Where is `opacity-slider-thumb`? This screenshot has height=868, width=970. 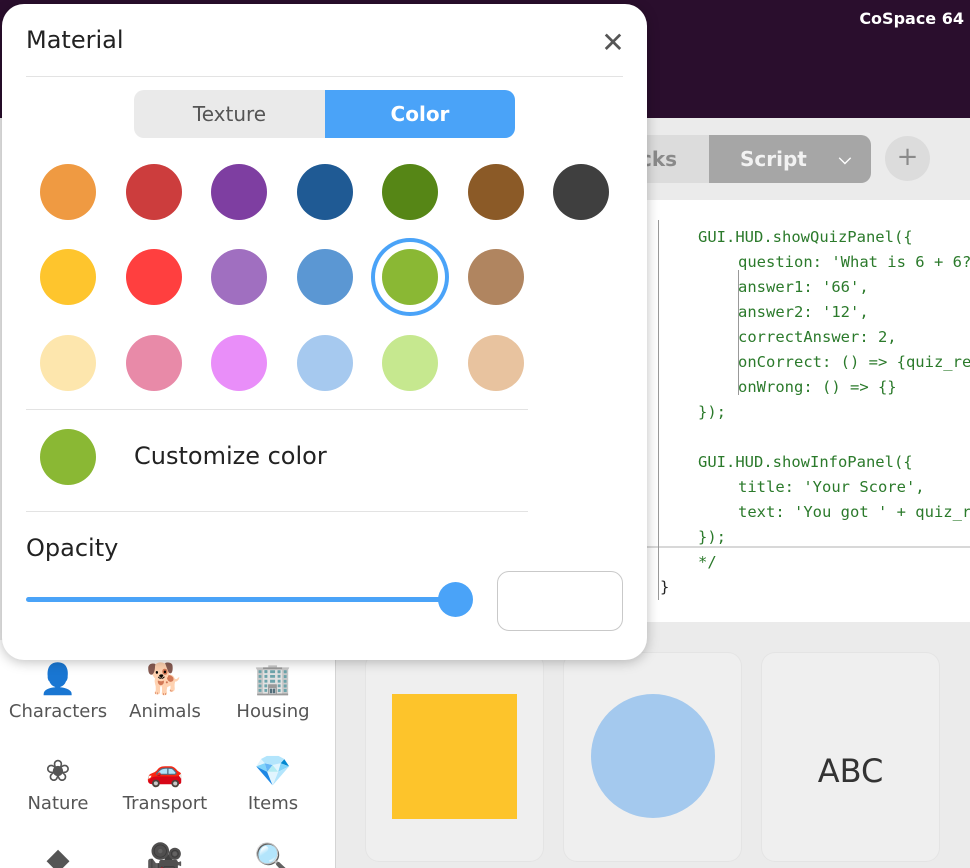
opacity-slider-thumb is located at coordinates (455, 599).